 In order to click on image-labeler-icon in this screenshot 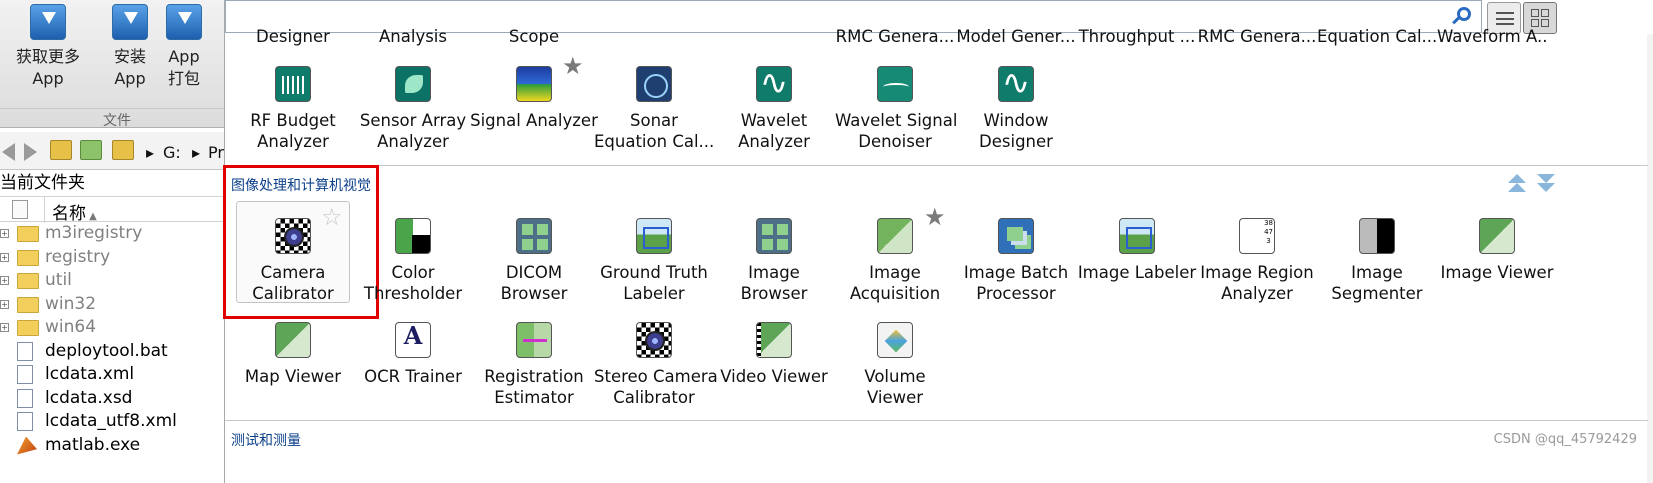, I will do `click(1137, 236)`.